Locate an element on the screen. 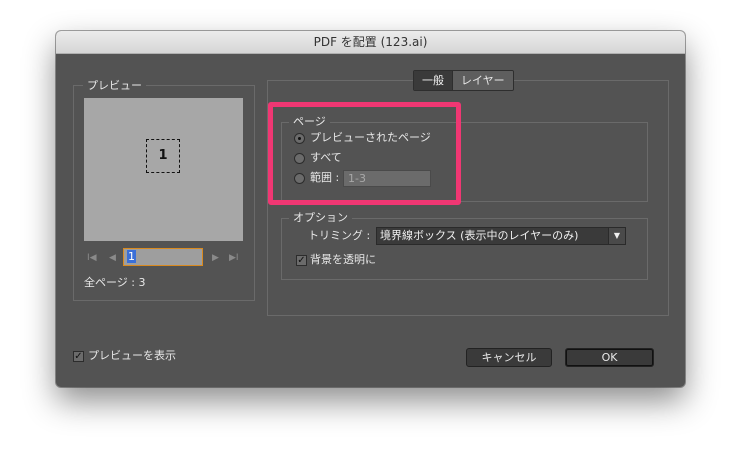 This screenshot has width=741, height=468. prev-page-icon: ◀ is located at coordinates (112, 258).